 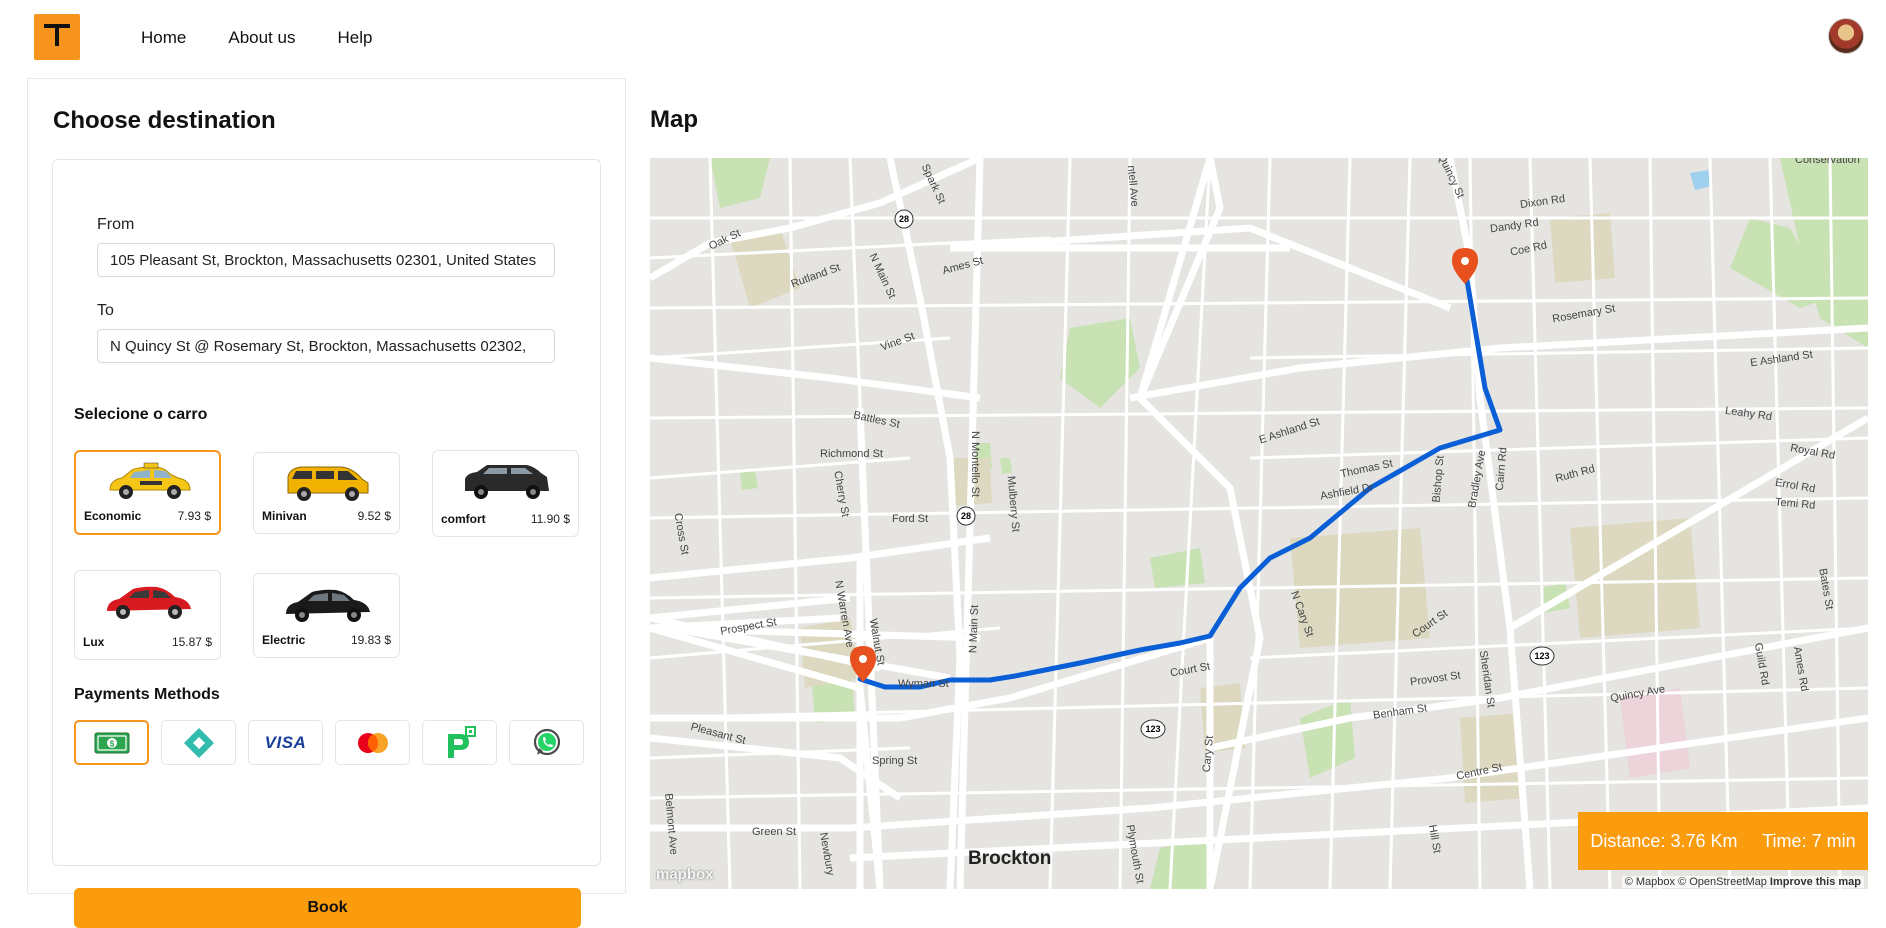 What do you see at coordinates (1846, 36) in the screenshot?
I see `user-avatar` at bounding box center [1846, 36].